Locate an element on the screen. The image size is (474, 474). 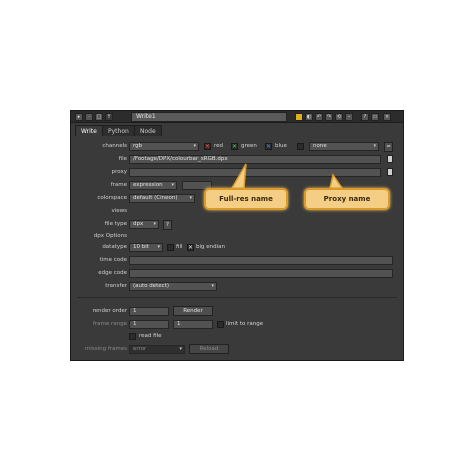
proxy-name-callout: Proxy name is located at coordinates (347, 199).